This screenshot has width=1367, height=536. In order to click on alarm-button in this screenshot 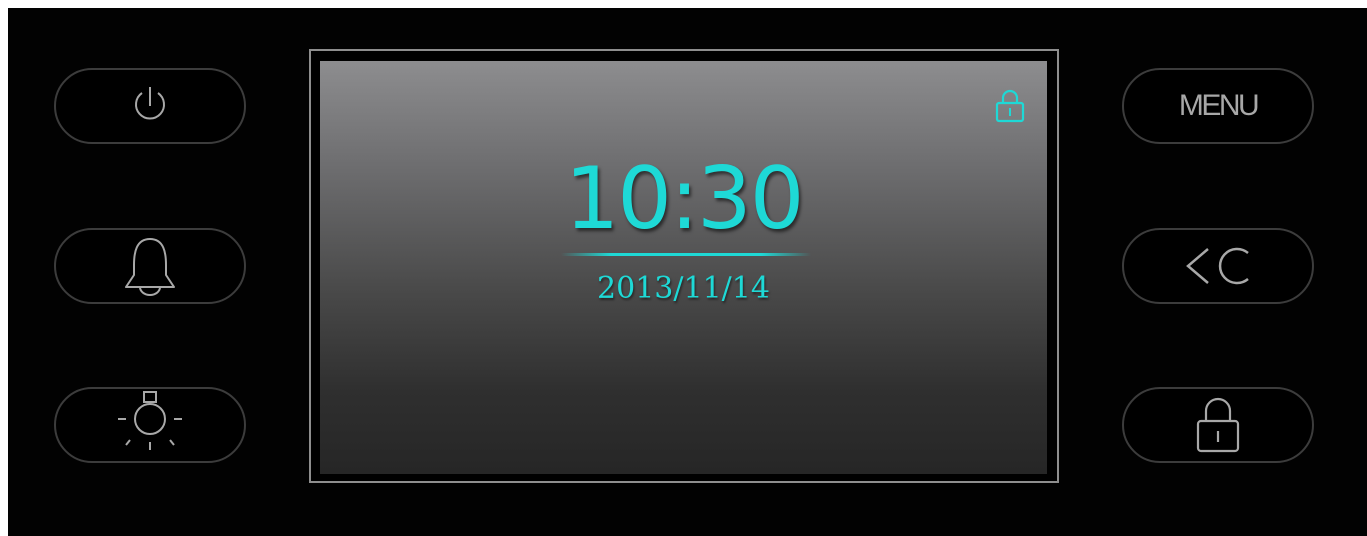, I will do `click(150, 266)`.